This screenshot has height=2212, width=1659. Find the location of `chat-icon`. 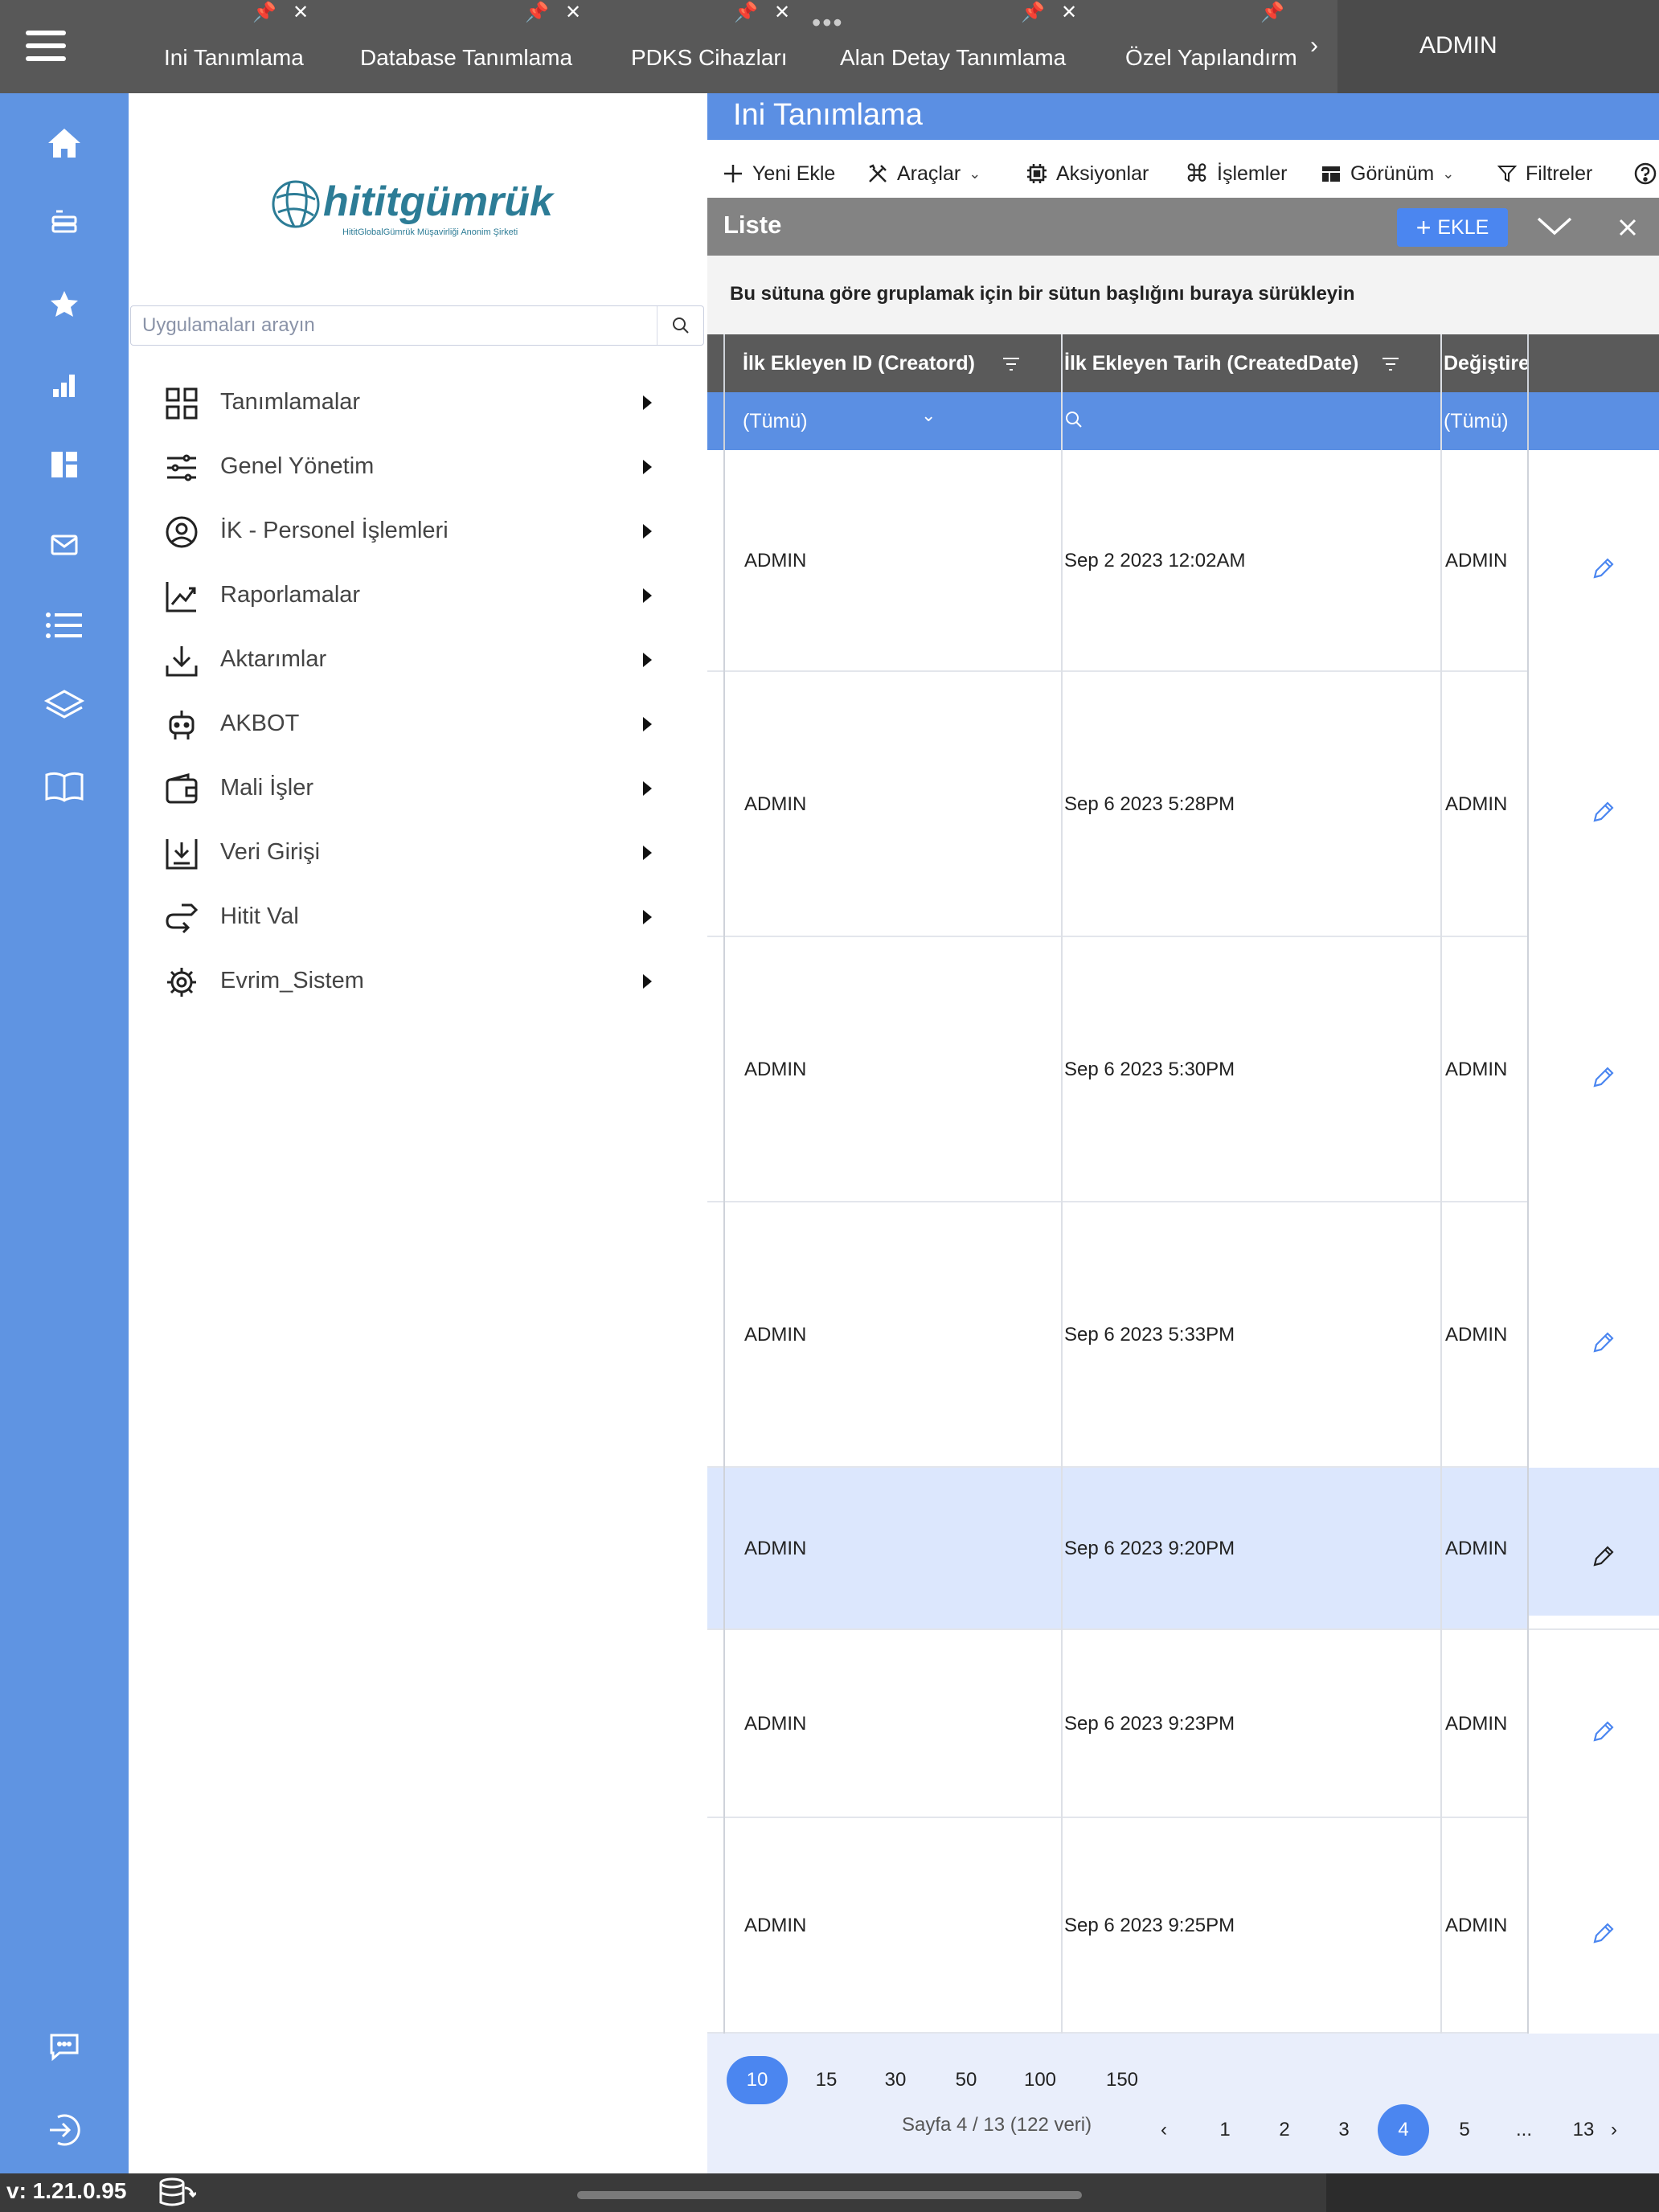

chat-icon is located at coordinates (64, 2047).